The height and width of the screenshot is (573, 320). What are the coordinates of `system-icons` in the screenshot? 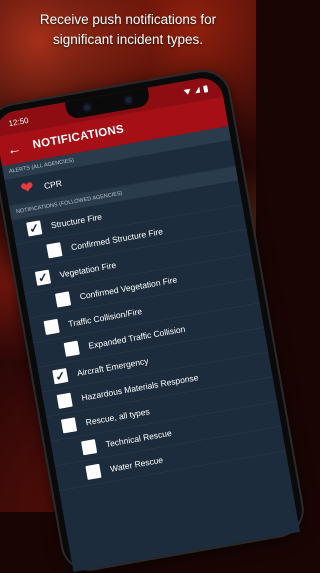 It's located at (196, 90).